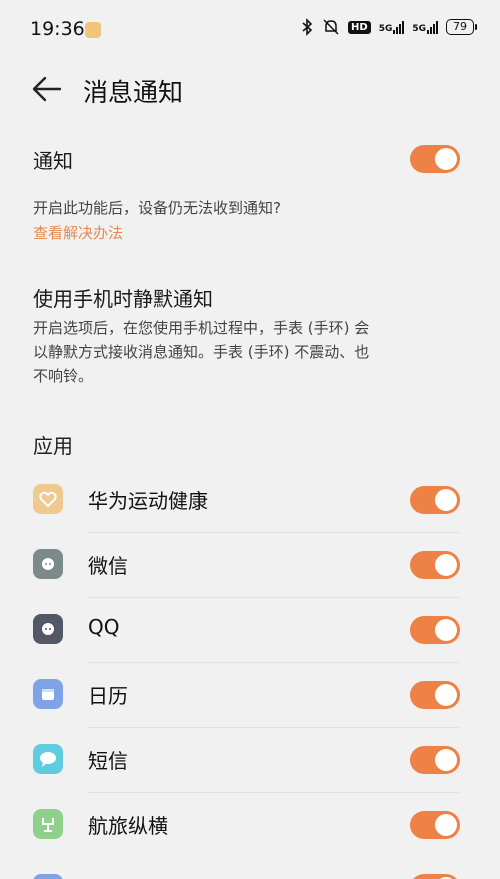 The image size is (500, 879). I want to click on back-arrow-icon, so click(47, 89).